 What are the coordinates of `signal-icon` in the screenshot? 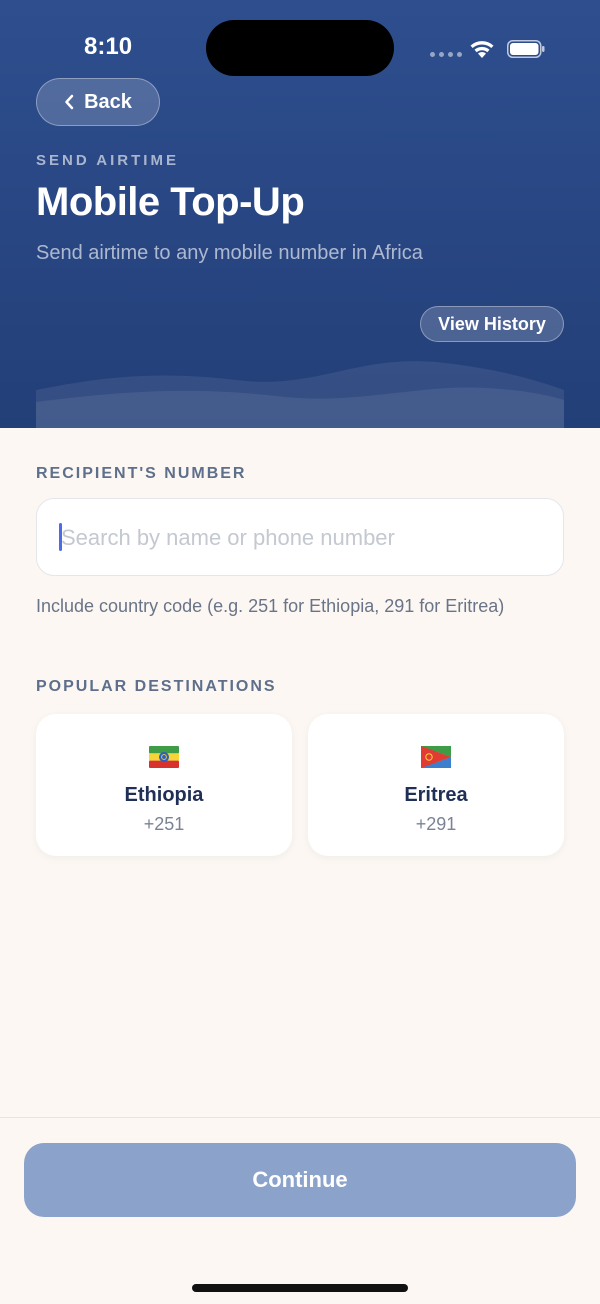 It's located at (446, 54).